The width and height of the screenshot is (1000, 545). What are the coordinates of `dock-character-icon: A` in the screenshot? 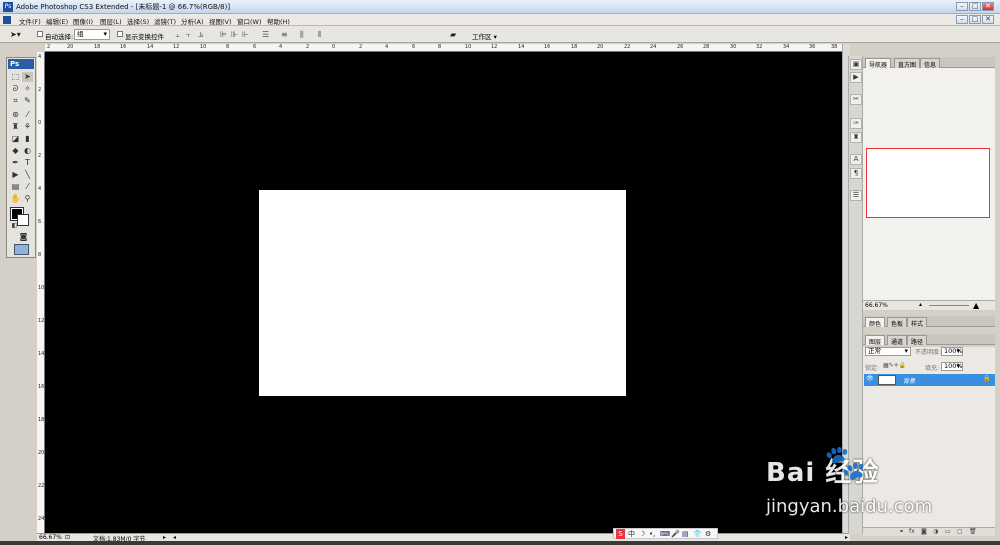 It's located at (856, 159).